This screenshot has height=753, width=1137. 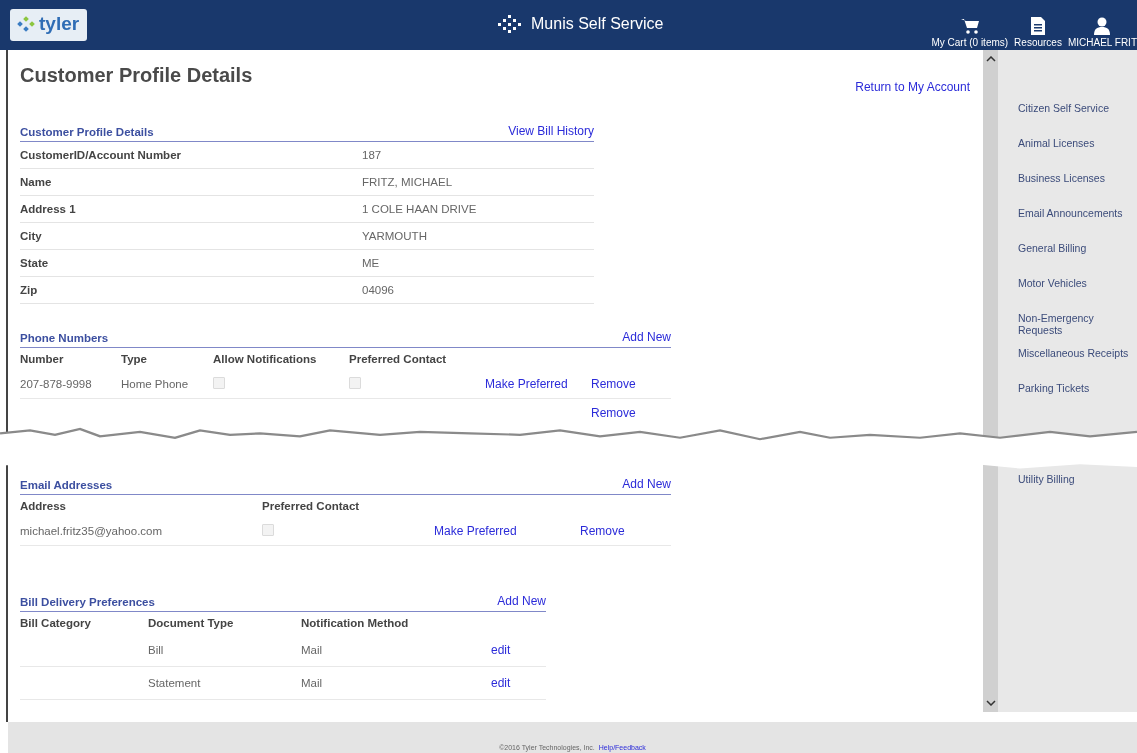 What do you see at coordinates (155, 384) in the screenshot?
I see `table-cell-text: Home Phone` at bounding box center [155, 384].